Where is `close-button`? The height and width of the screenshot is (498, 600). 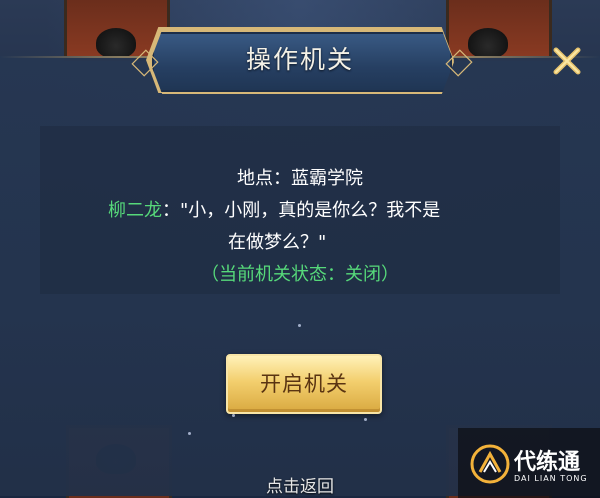 close-button is located at coordinates (567, 61).